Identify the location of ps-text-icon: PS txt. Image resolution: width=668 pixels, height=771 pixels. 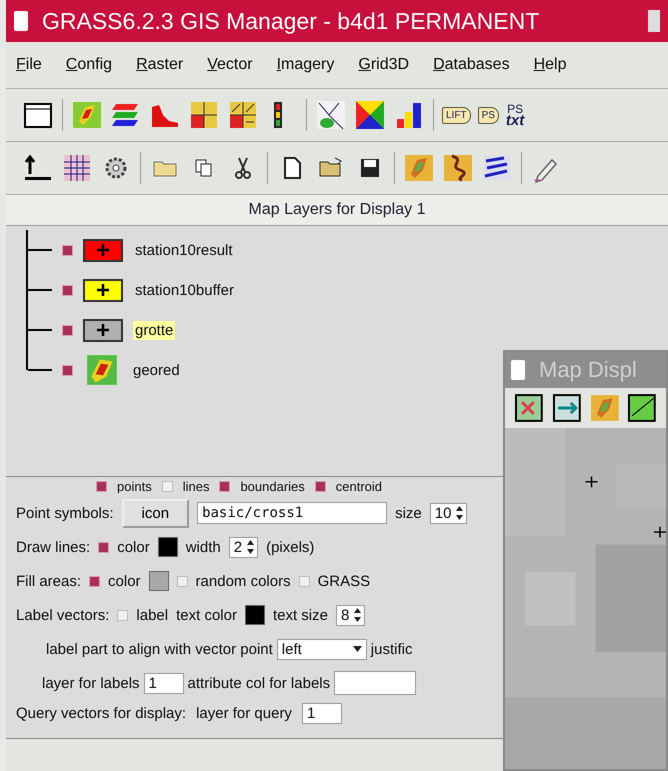
(515, 115).